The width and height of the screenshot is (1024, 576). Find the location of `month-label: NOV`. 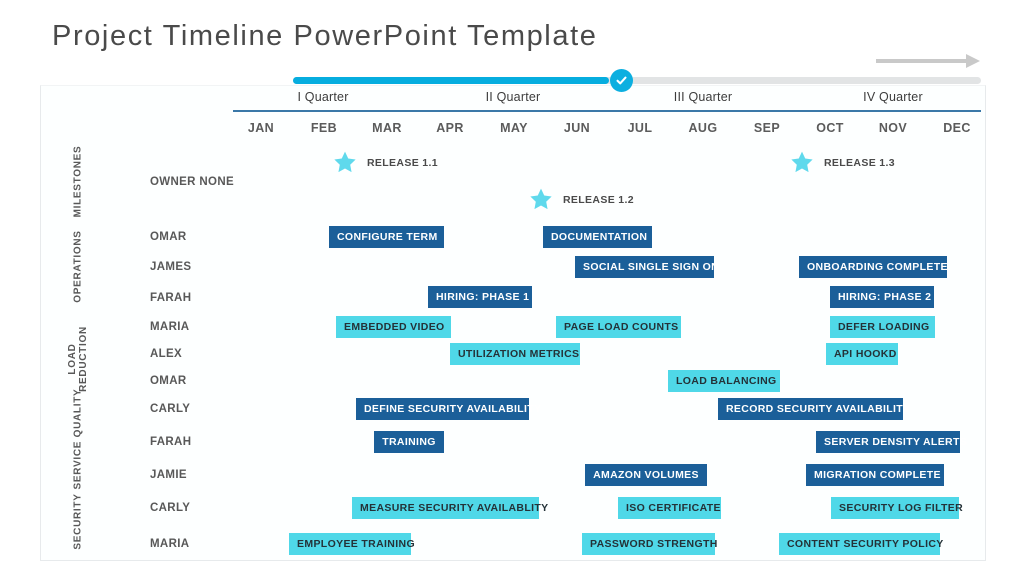

month-label: NOV is located at coordinates (893, 128).